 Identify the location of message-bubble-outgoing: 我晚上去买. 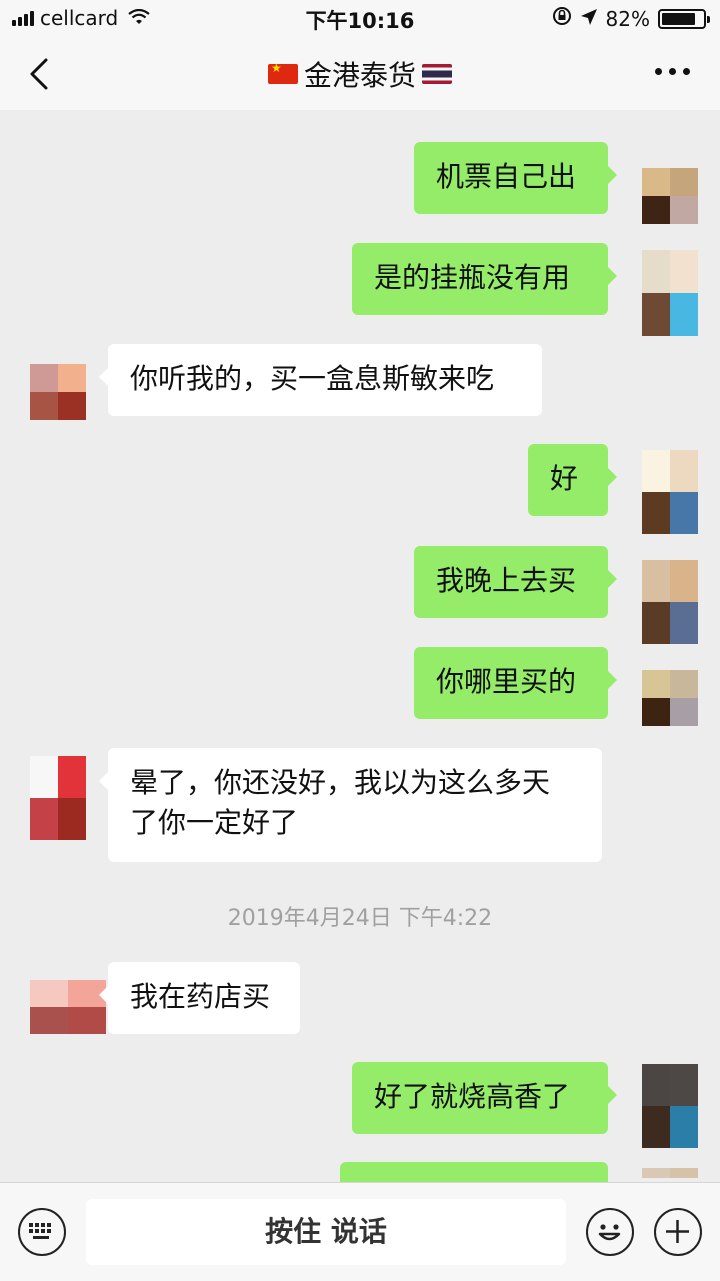
(515, 582).